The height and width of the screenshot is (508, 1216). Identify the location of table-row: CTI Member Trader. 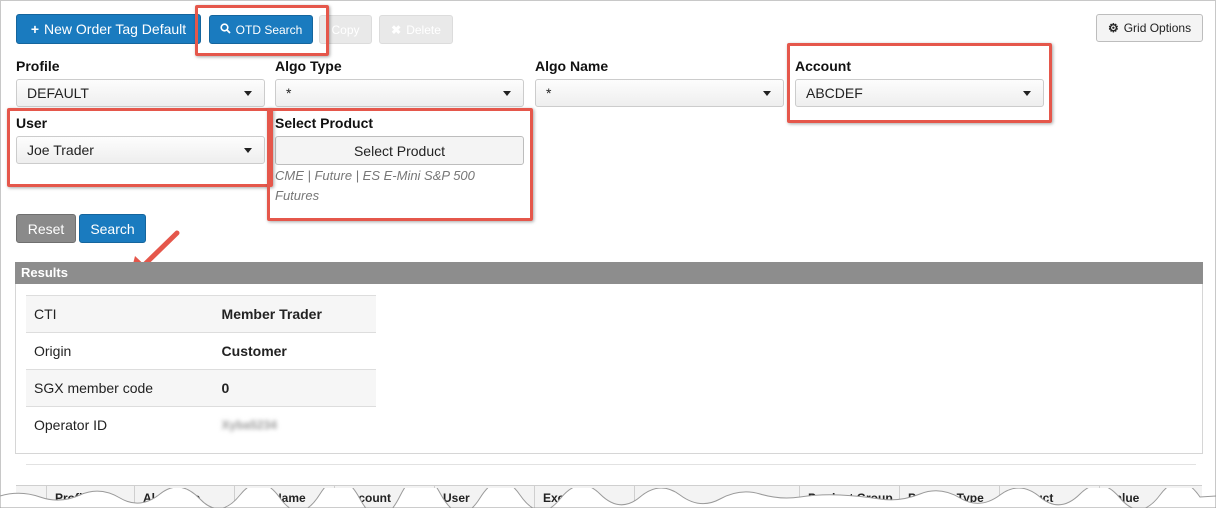
(201, 314).